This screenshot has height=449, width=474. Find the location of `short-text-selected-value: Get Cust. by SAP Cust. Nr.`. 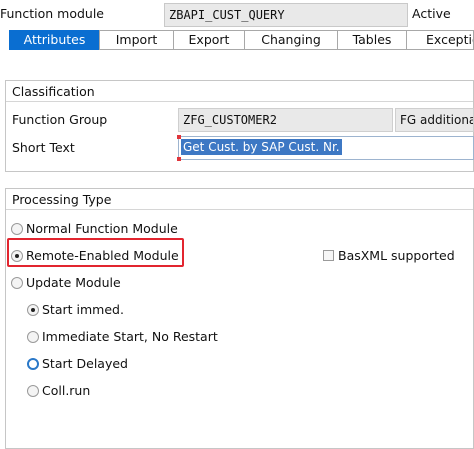

short-text-selected-value: Get Cust. by SAP Cust. Nr. is located at coordinates (261, 147).